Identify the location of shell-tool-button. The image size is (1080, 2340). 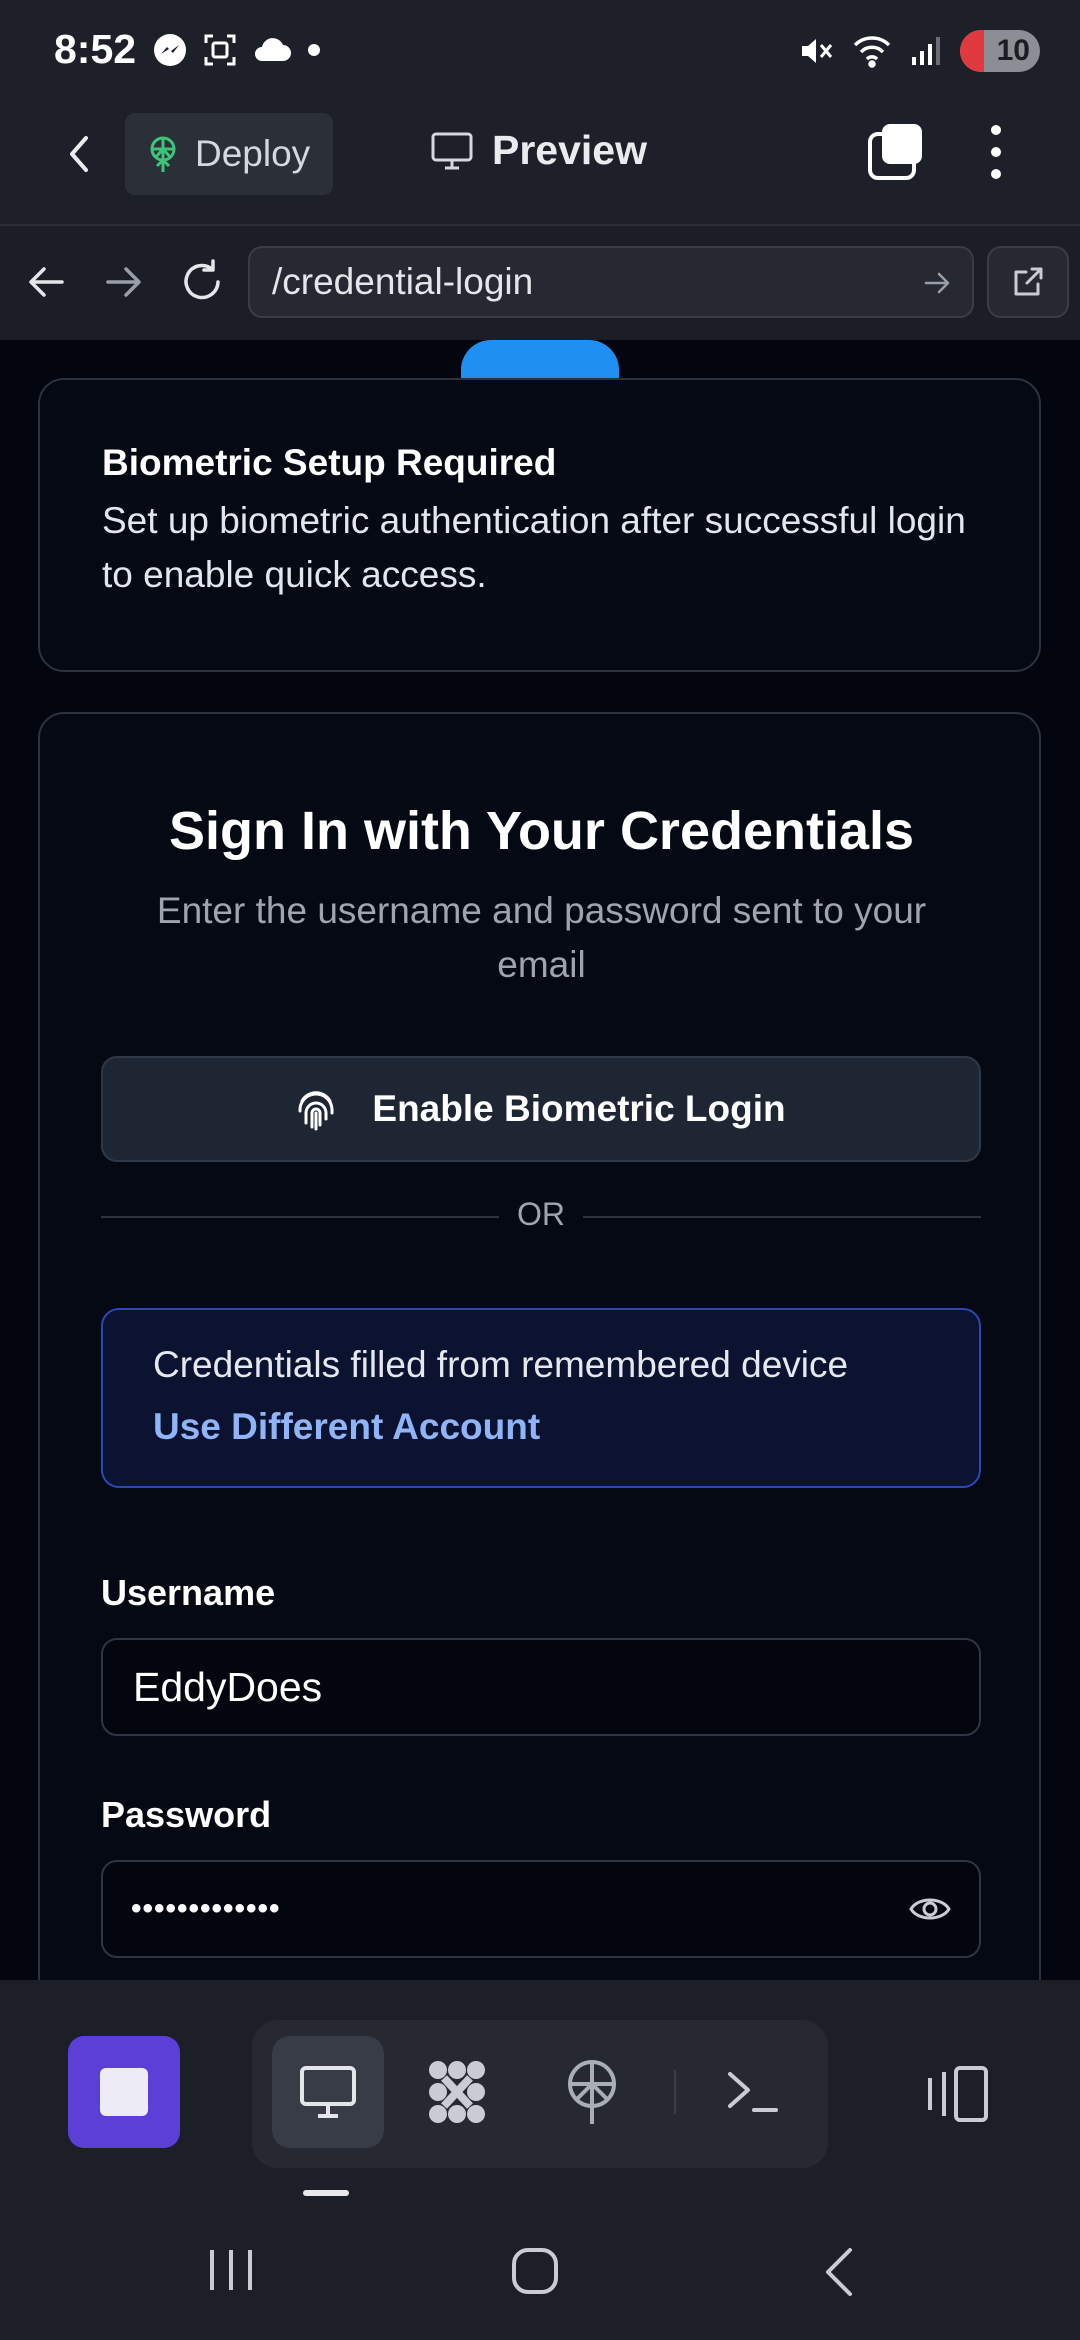
(752, 2092).